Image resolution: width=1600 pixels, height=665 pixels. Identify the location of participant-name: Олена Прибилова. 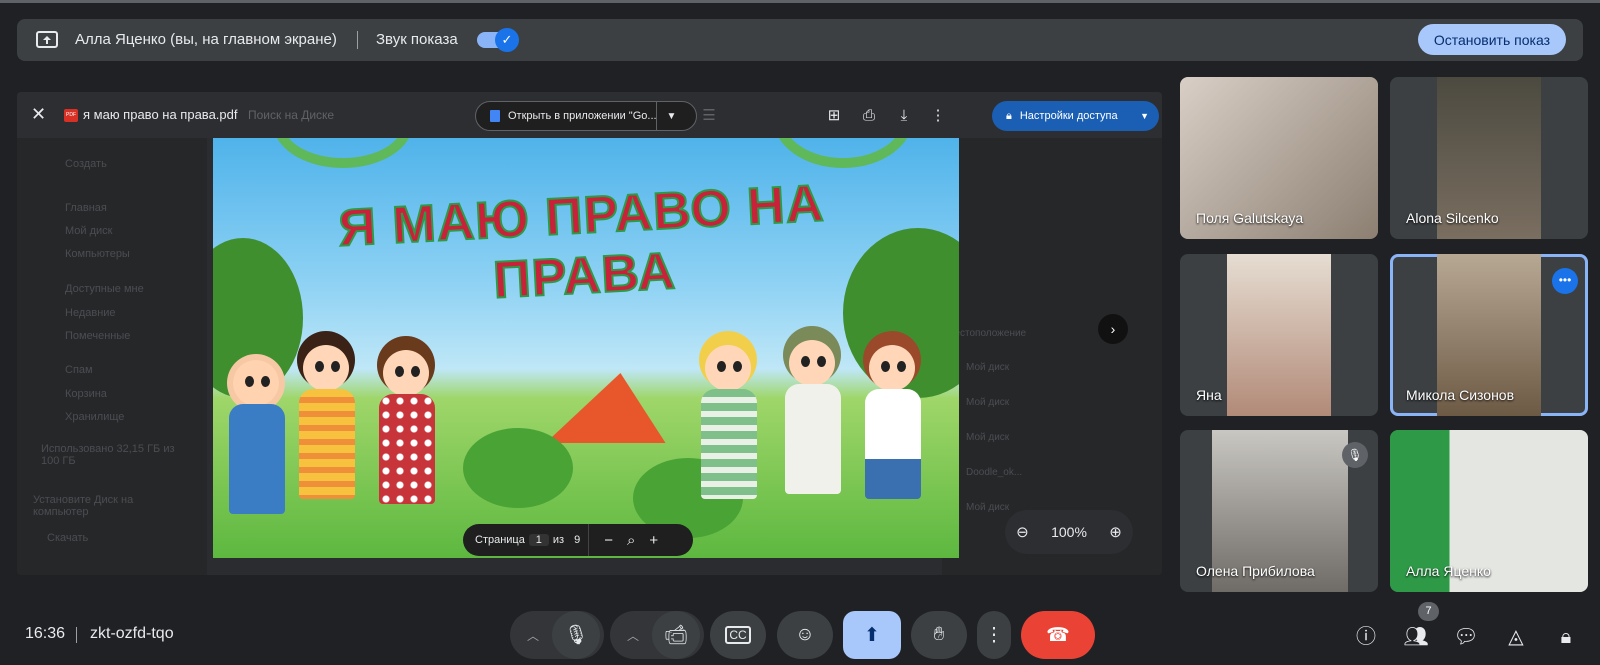
(1255, 571).